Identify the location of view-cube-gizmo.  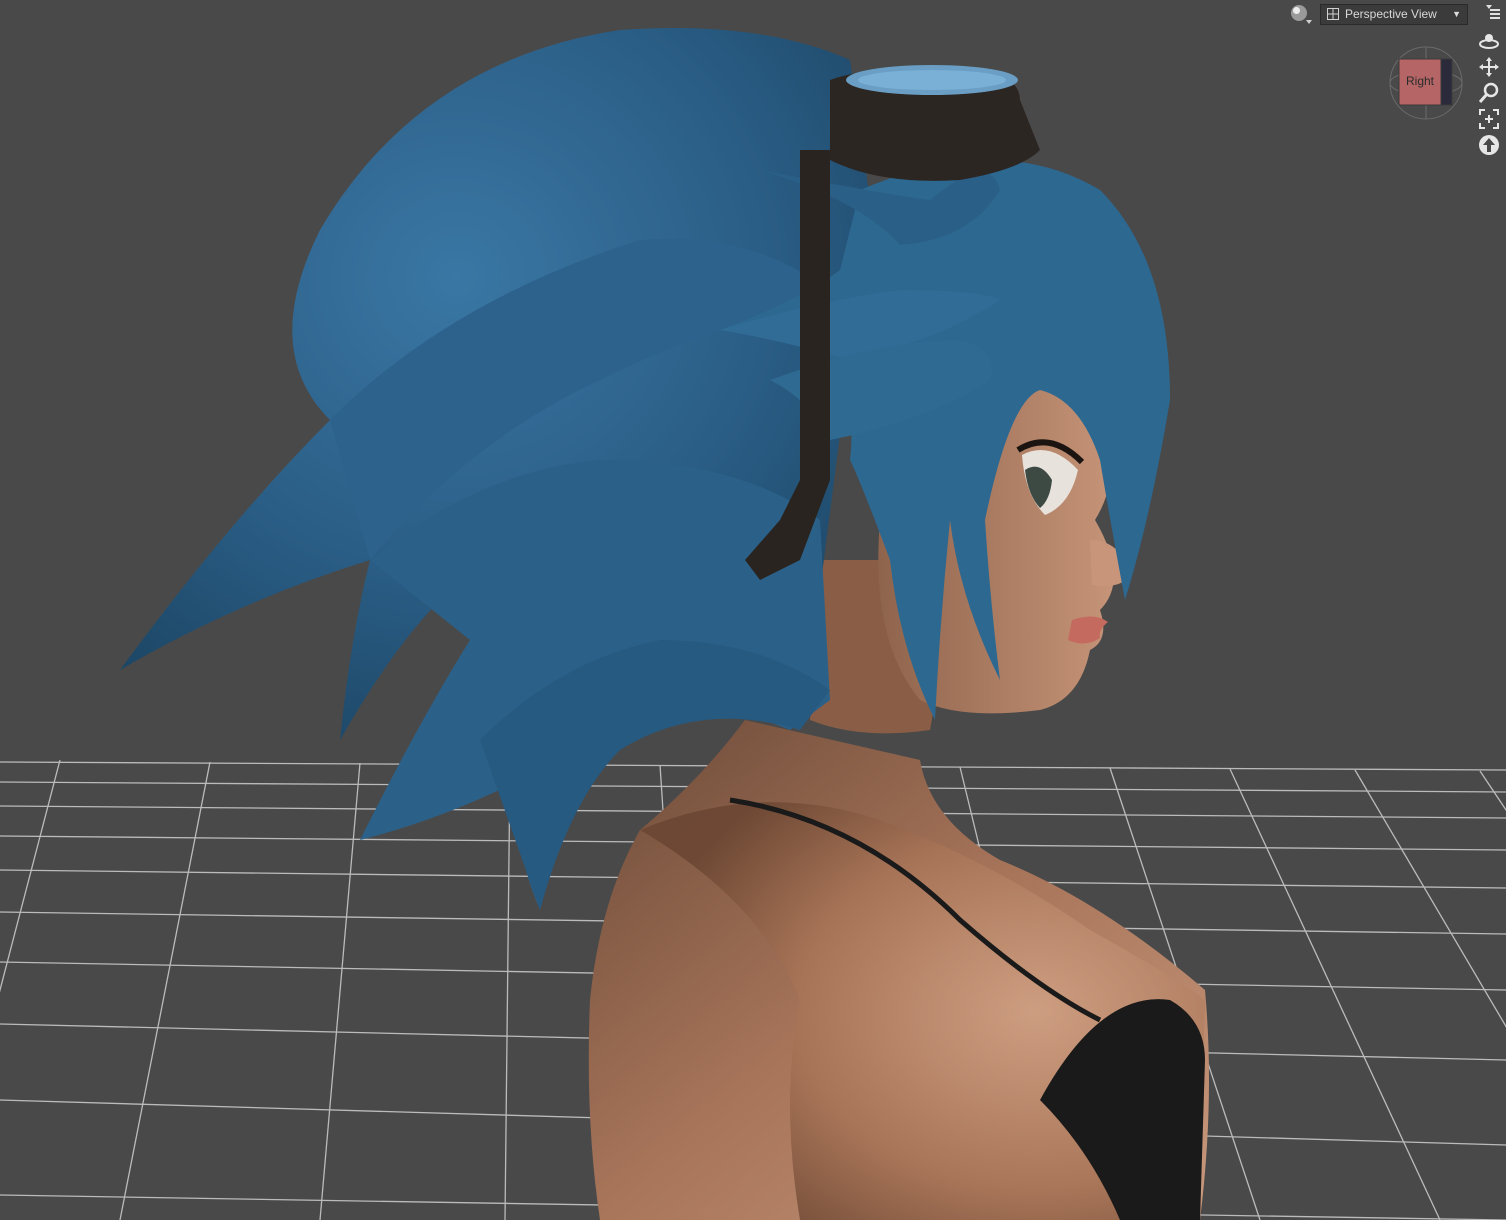
(1426, 83).